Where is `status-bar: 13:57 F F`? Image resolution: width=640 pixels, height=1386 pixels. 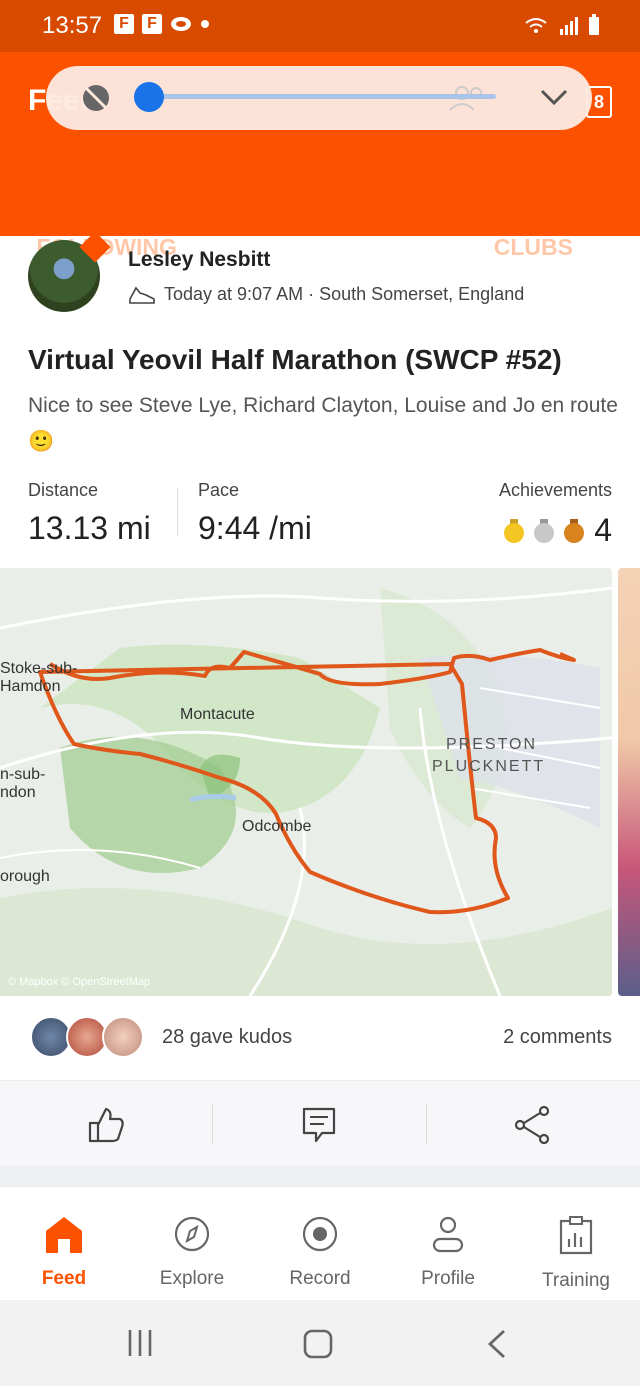
status-bar: 13:57 F F is located at coordinates (320, 26).